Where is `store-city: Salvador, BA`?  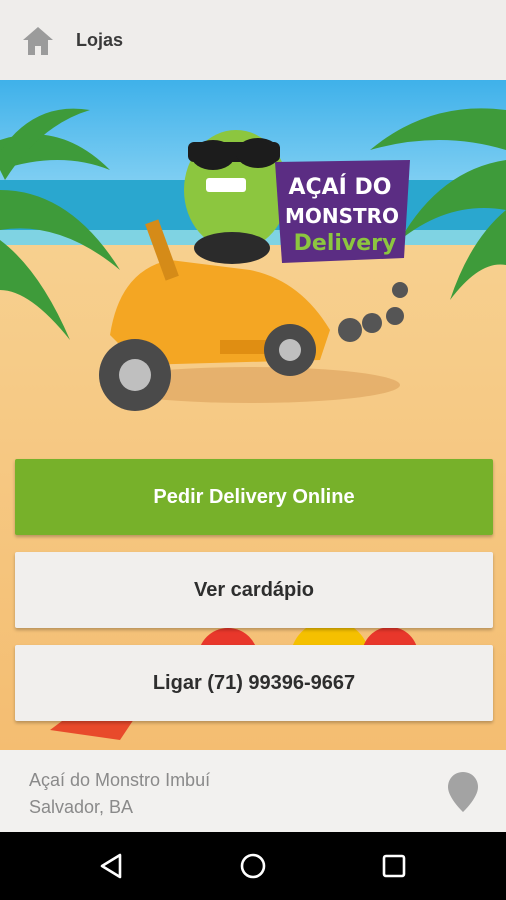 store-city: Salvador, BA is located at coordinates (81, 807).